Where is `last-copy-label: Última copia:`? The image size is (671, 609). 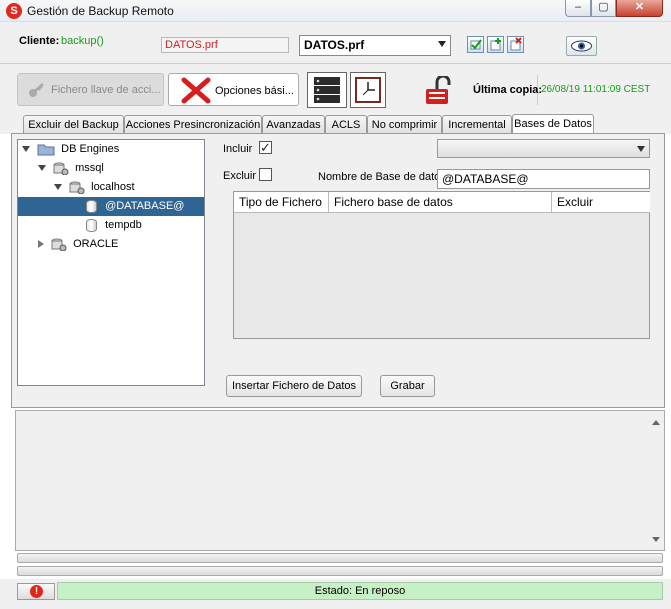
last-copy-label: Última copia: is located at coordinates (508, 90).